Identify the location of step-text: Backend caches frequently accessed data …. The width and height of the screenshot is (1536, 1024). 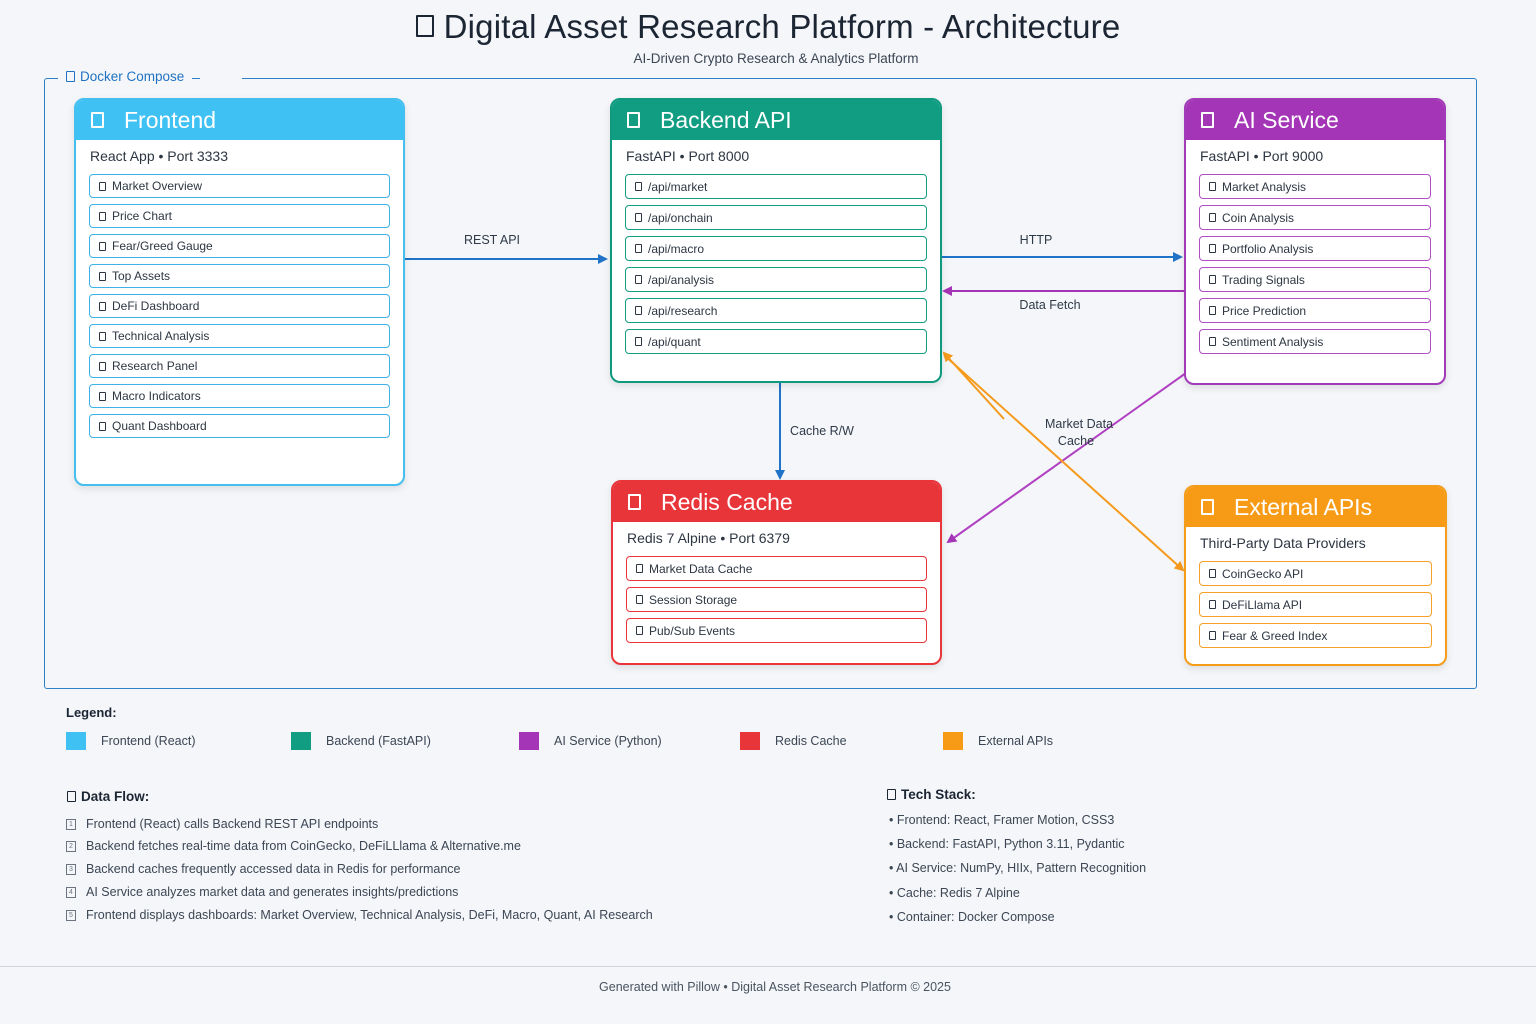
(273, 869).